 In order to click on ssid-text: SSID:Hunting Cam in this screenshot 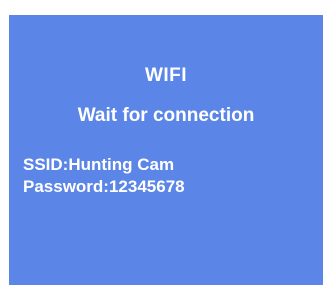, I will do `click(99, 164)`.